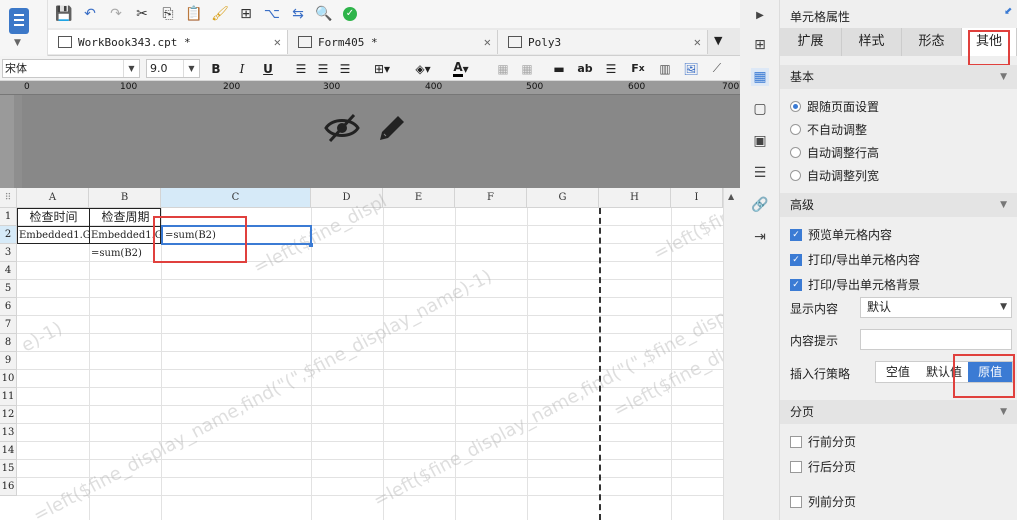  What do you see at coordinates (635, 198) in the screenshot?
I see `column-header-h: H` at bounding box center [635, 198].